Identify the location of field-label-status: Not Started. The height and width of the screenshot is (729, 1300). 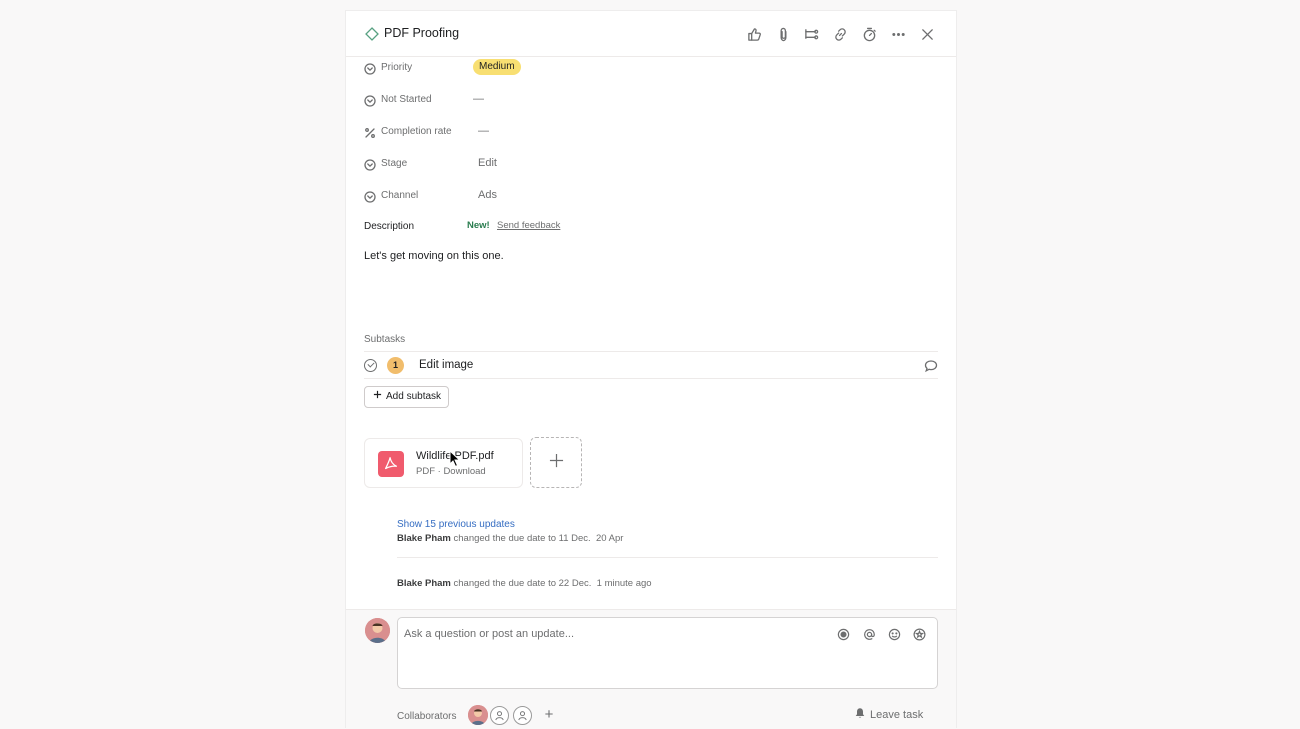
(406, 99).